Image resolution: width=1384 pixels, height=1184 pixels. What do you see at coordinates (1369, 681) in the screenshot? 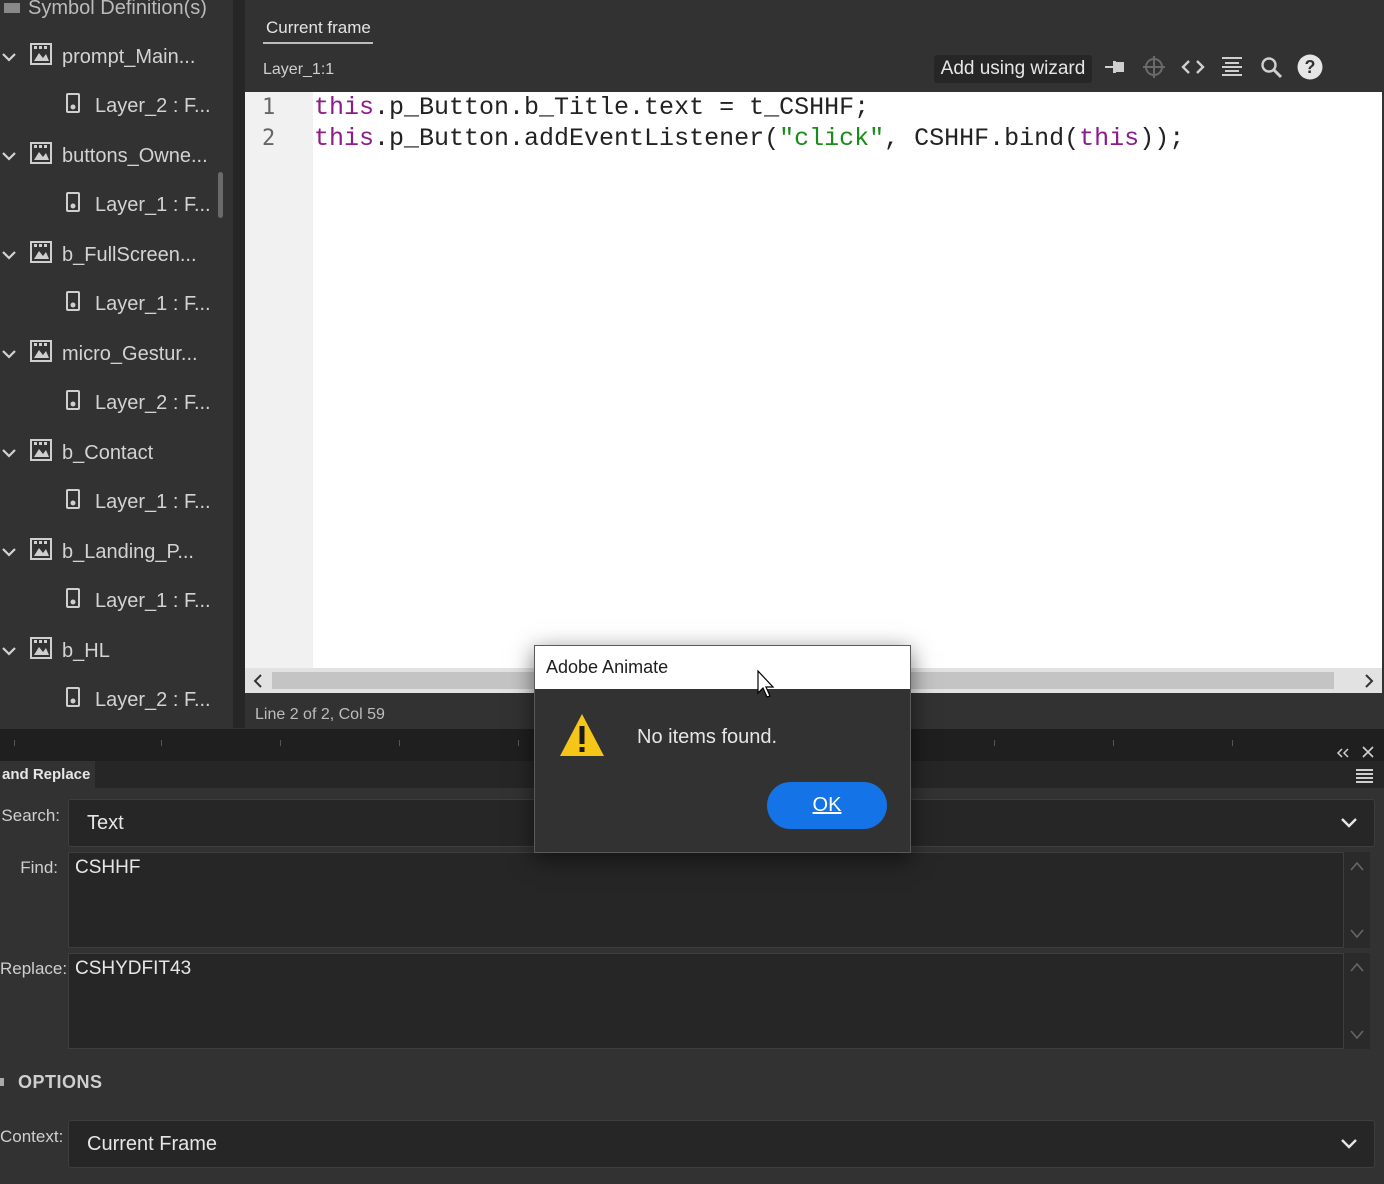
I see `scroll-right-icon` at bounding box center [1369, 681].